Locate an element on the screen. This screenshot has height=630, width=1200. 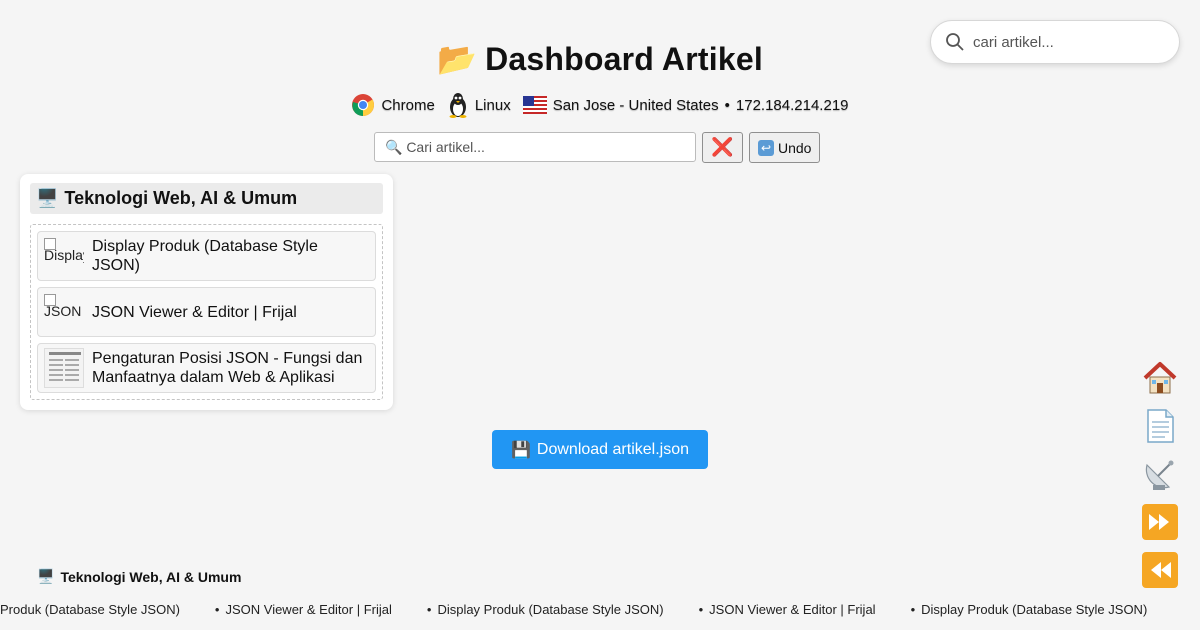
clear-button: ❌ is located at coordinates (722, 147).